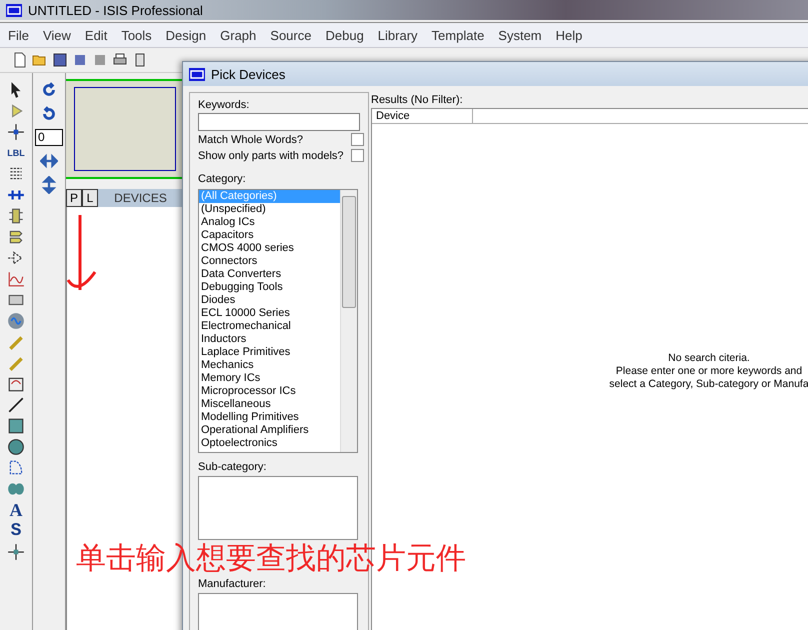 This screenshot has width=808, height=630. I want to click on column-header: Device, so click(422, 116).